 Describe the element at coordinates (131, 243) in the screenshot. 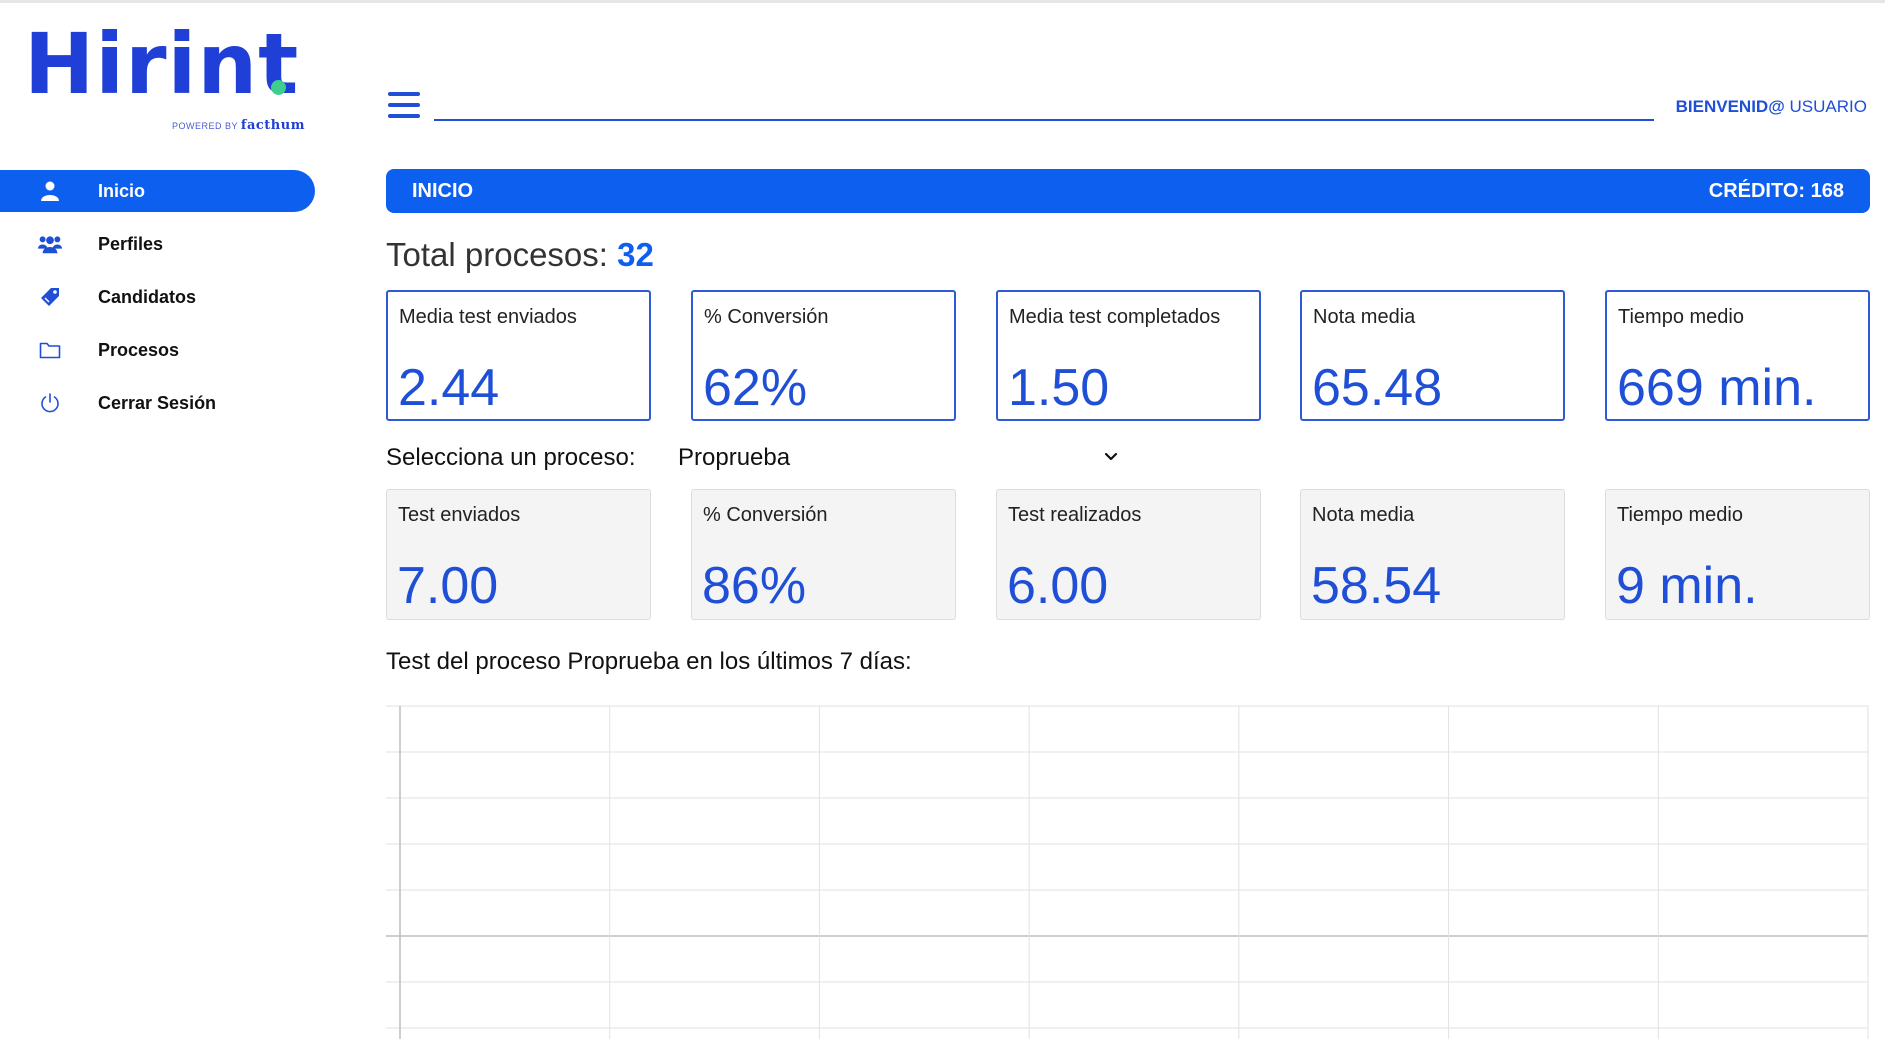

I see `sidebar-item-label: Perfiles` at that location.